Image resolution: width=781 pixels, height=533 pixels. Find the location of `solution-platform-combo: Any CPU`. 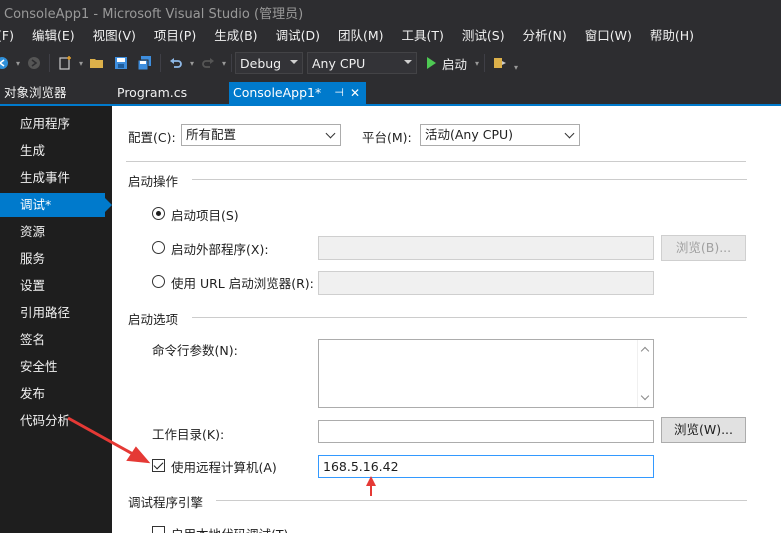

solution-platform-combo: Any CPU is located at coordinates (362, 63).